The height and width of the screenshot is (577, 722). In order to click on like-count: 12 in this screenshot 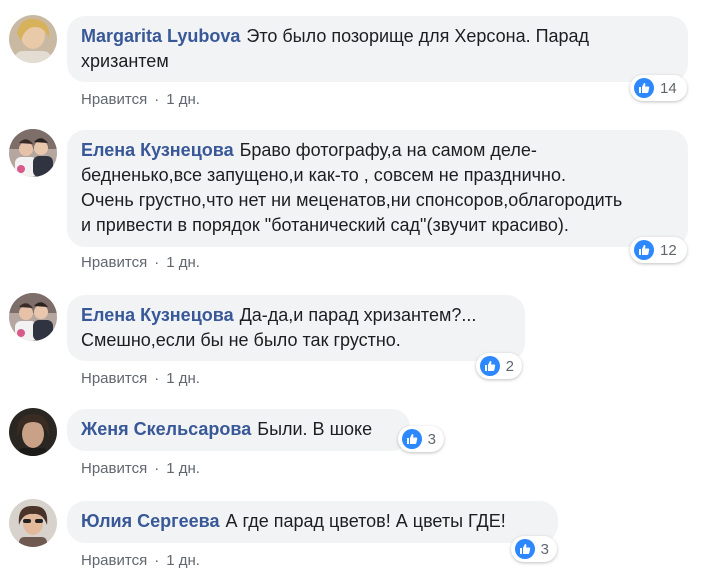, I will do `click(668, 250)`.